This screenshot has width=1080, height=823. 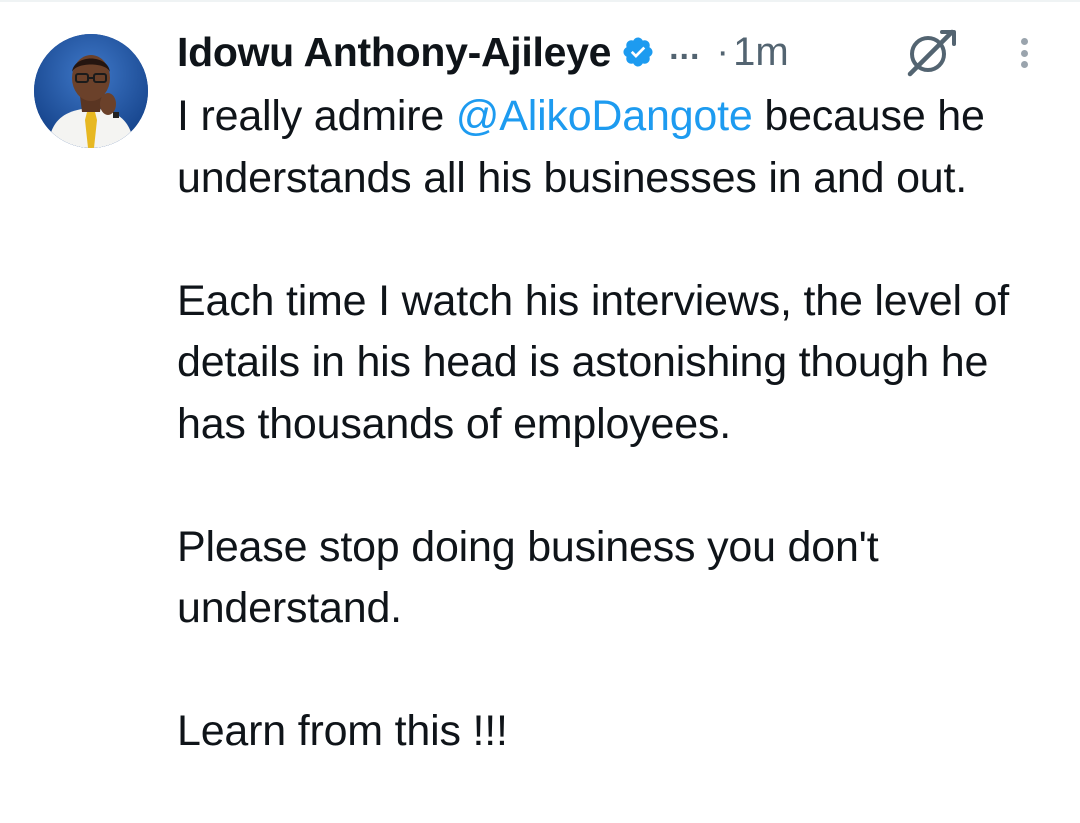 I want to click on verified-badge-icon, so click(x=638, y=52).